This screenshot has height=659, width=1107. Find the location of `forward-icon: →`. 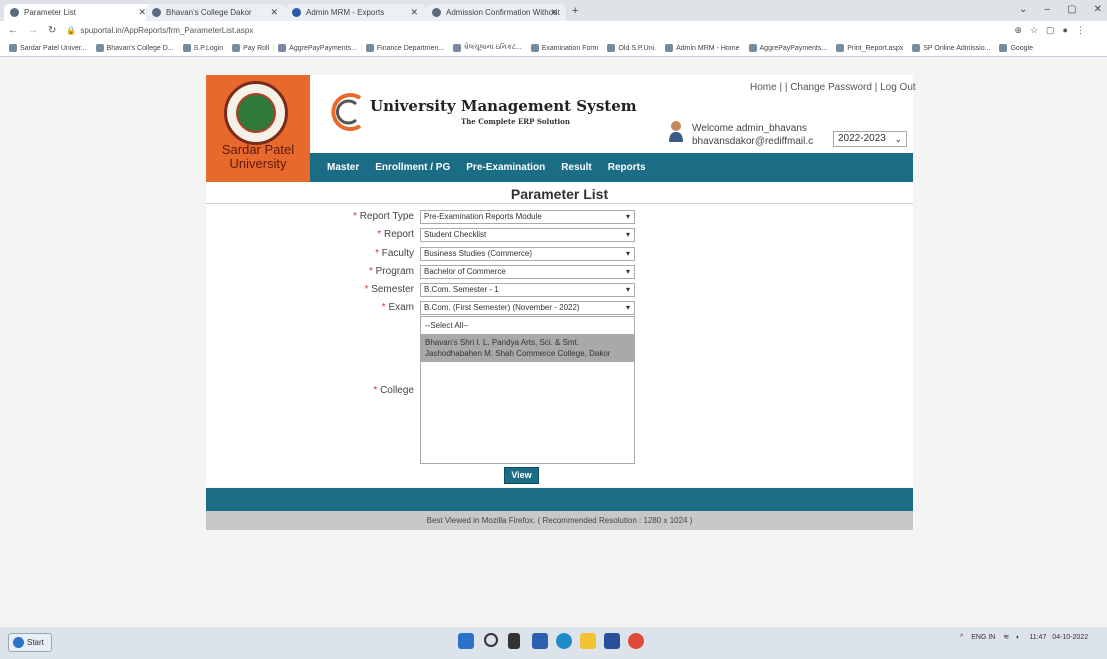

forward-icon: → is located at coordinates (33, 30).